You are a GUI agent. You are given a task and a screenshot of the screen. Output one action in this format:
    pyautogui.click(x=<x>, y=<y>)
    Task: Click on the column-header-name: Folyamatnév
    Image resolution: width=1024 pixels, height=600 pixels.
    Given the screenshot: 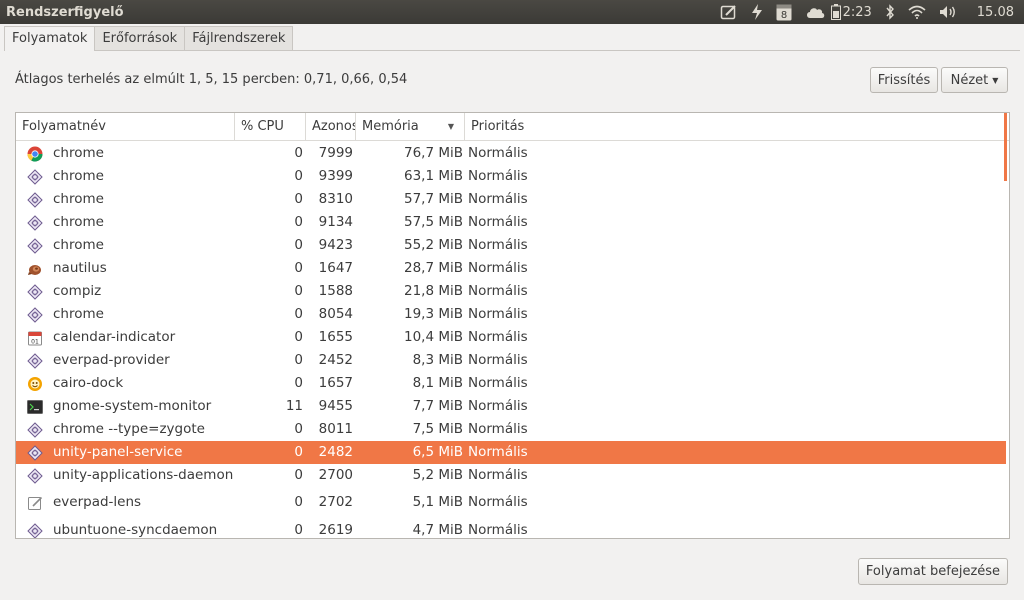 What is the action you would take?
    pyautogui.click(x=125, y=127)
    